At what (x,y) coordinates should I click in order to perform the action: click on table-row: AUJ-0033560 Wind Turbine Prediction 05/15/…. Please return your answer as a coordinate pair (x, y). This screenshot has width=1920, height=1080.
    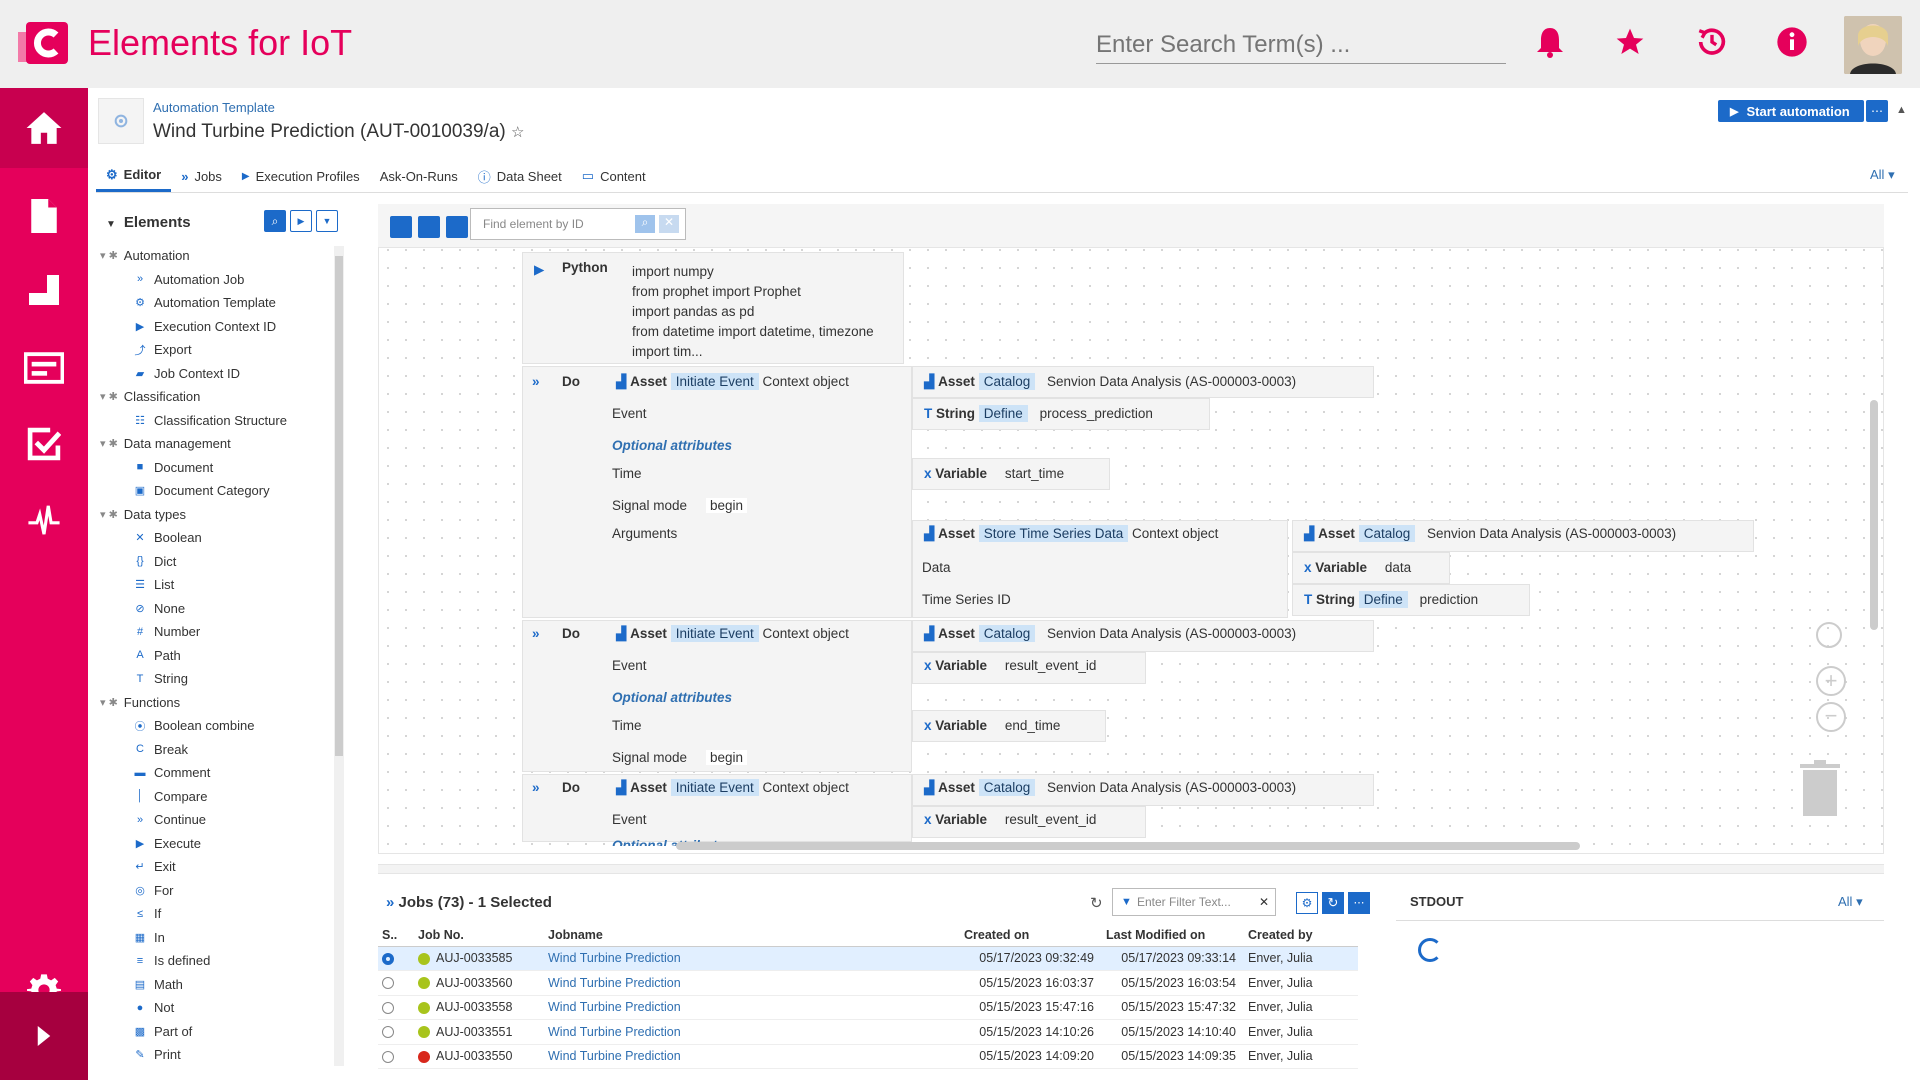
    Looking at the image, I should click on (868, 983).